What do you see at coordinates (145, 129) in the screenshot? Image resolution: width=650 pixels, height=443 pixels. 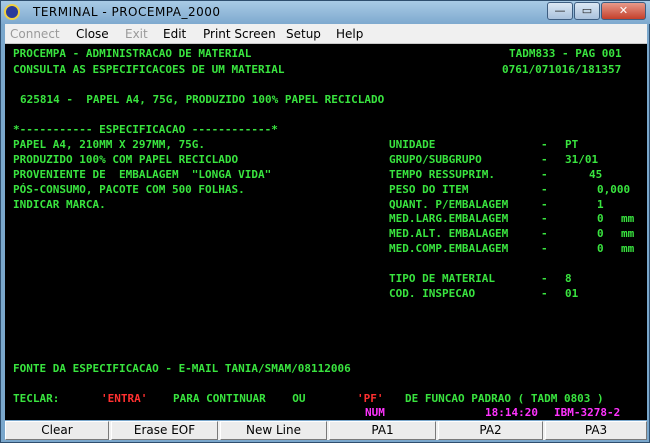 I see `spec-title: *----------- ESPECIFICACAO ------------*` at bounding box center [145, 129].